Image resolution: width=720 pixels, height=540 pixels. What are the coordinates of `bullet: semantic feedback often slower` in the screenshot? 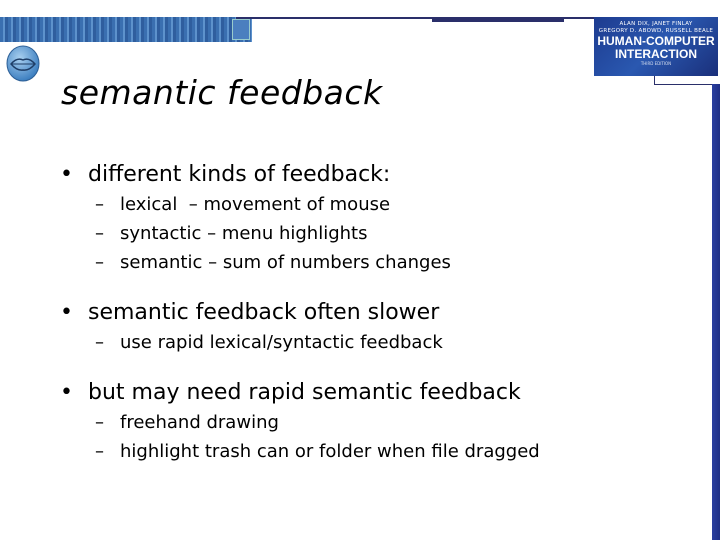 It's located at (380, 313).